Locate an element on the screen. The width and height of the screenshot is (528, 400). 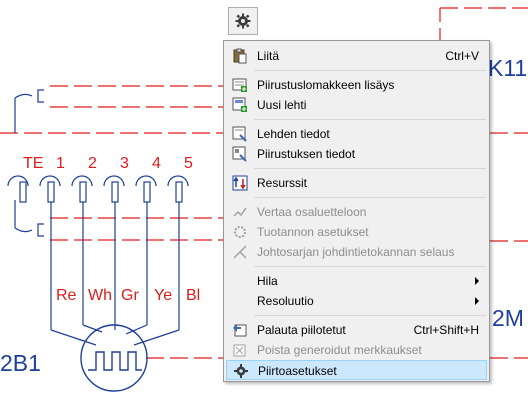
drawing-info-icon is located at coordinates (239, 154).